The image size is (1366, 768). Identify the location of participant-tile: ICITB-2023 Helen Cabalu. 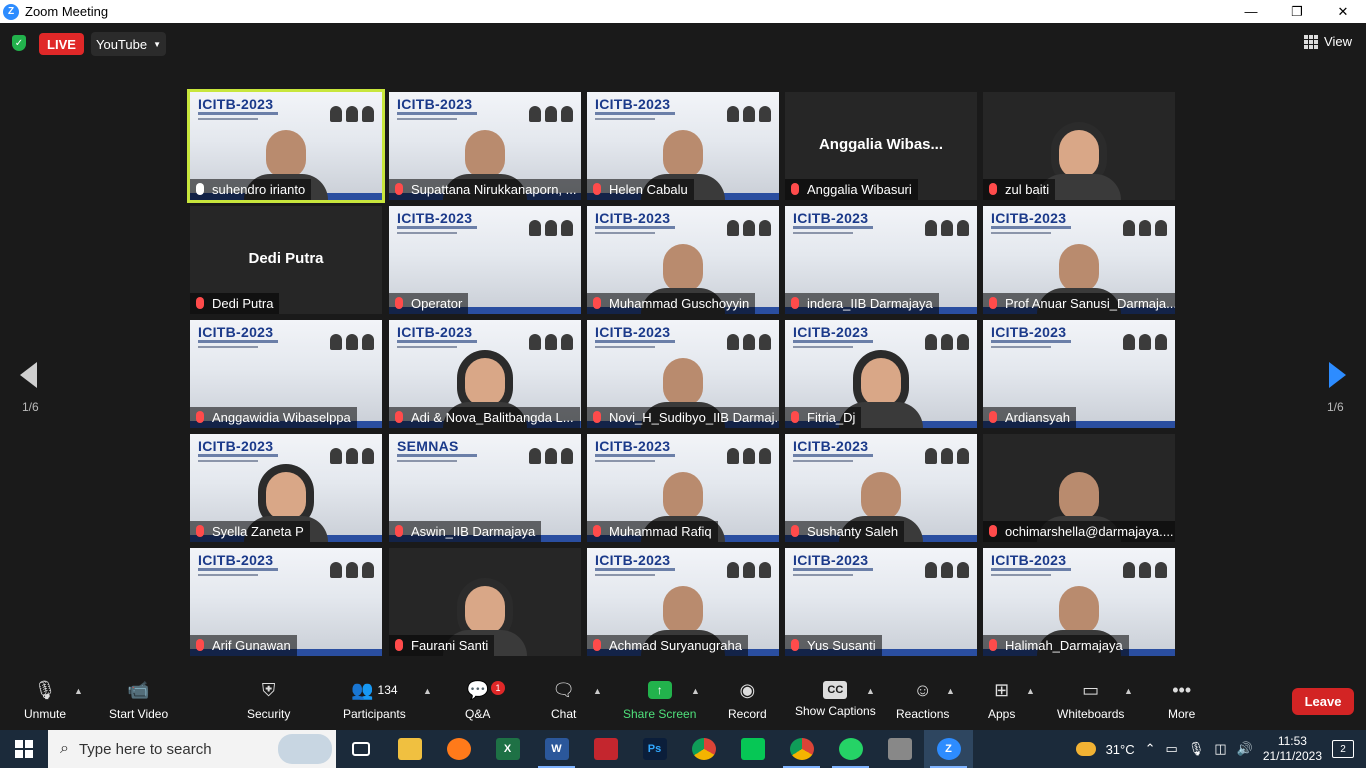
(683, 146).